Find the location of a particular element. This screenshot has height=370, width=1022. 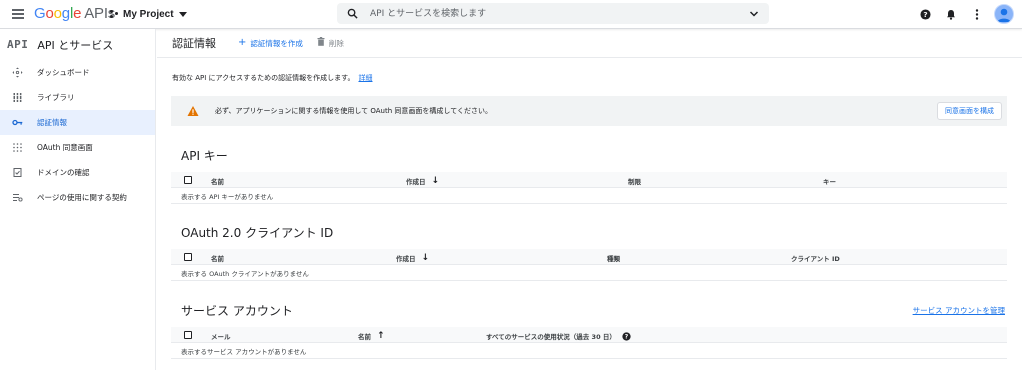

delete-button: 削除 is located at coordinates (330, 43).